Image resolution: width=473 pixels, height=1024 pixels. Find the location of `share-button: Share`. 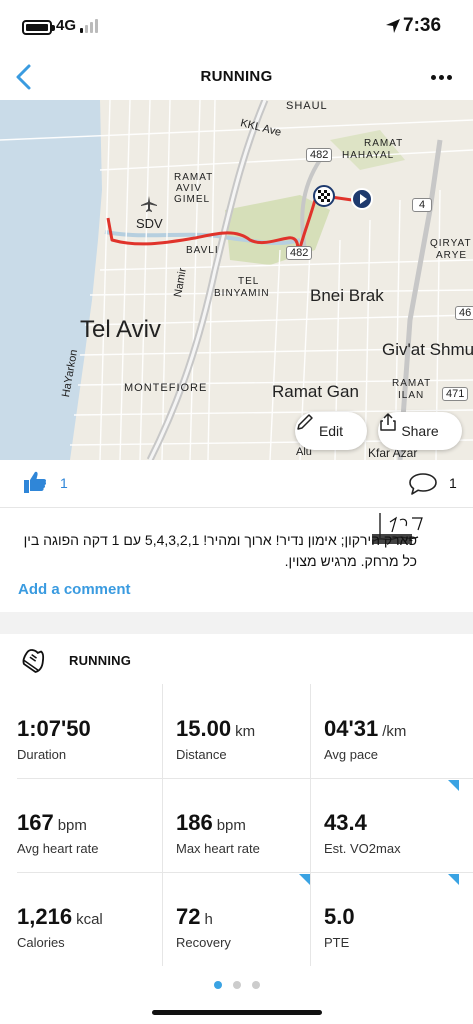

share-button: Share is located at coordinates (420, 431).